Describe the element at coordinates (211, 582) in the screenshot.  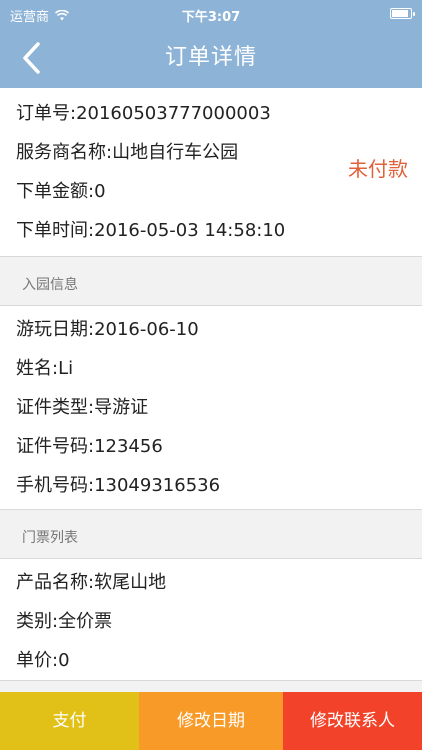
I see `product-row: 产品名称:软尾山地` at that location.